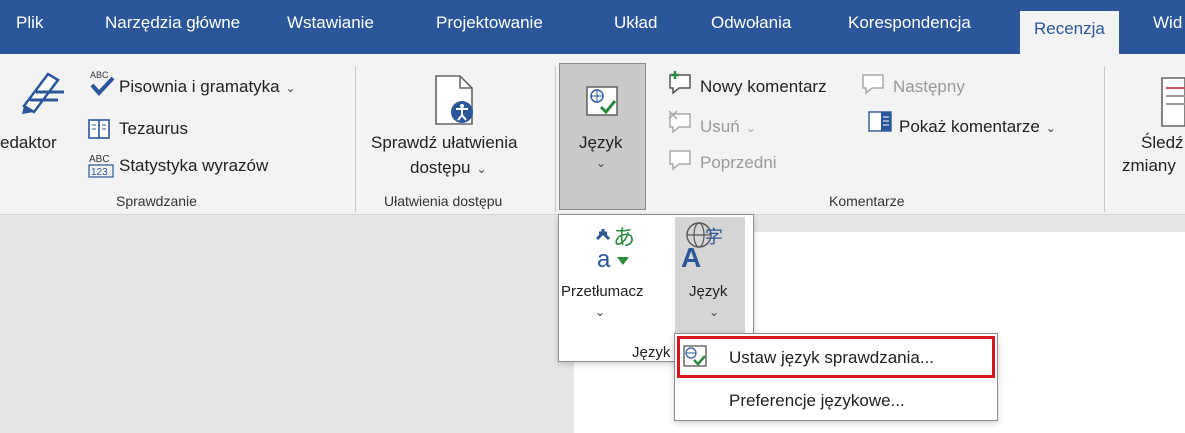 The height and width of the screenshot is (433, 1185). Describe the element at coordinates (153, 129) in the screenshot. I see `thesaurus-button: Tezaurus` at that location.